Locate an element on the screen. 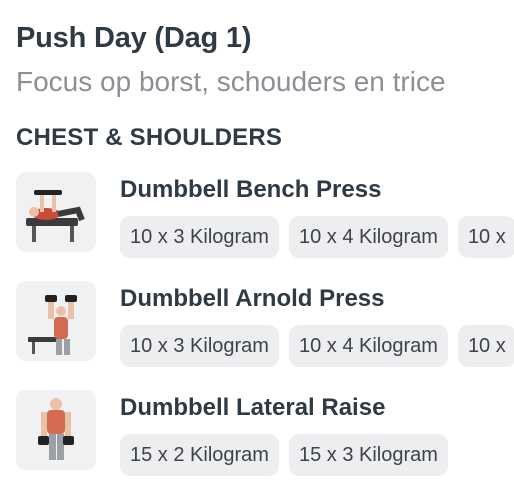  set-list: 15 x 2 Kilogram 15 x 3 Kilogram is located at coordinates (317, 455).